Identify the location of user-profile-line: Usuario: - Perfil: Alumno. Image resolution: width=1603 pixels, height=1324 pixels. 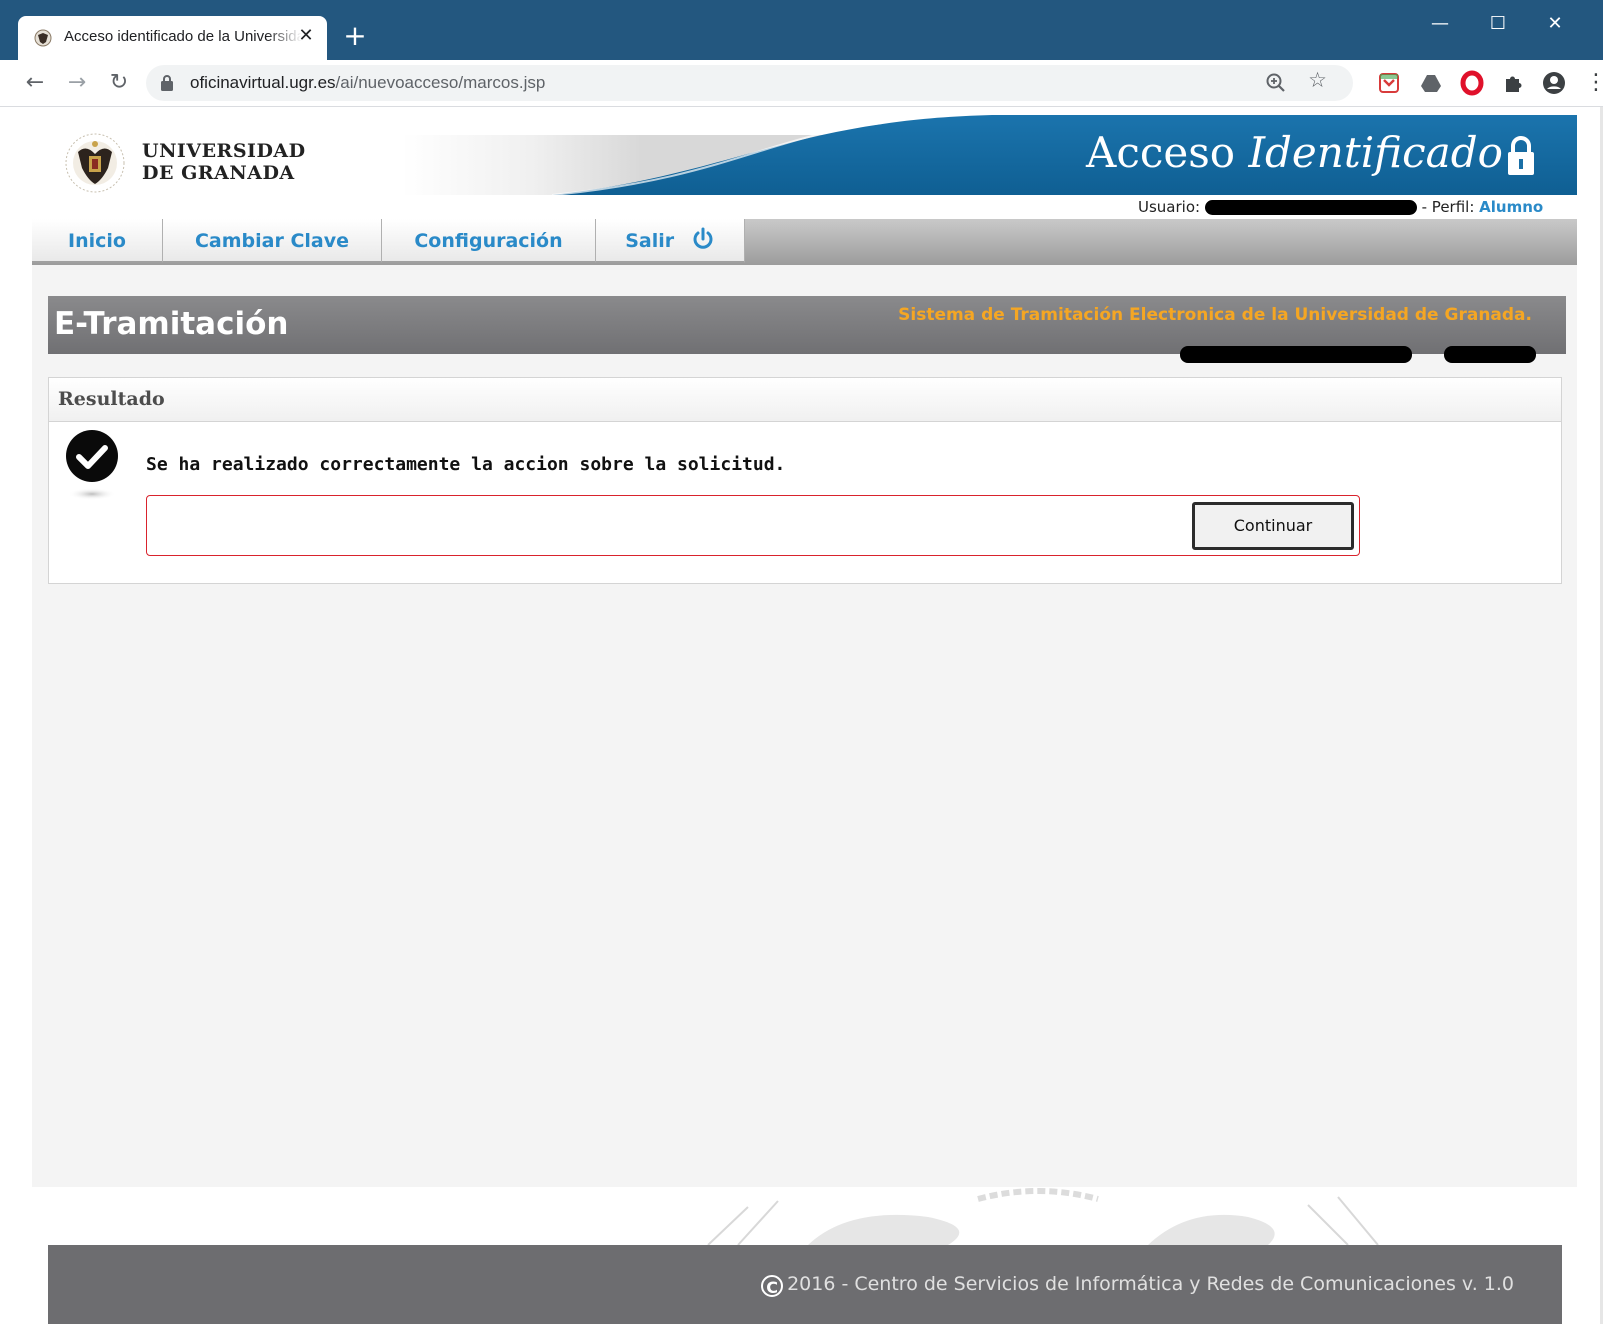
(1340, 207).